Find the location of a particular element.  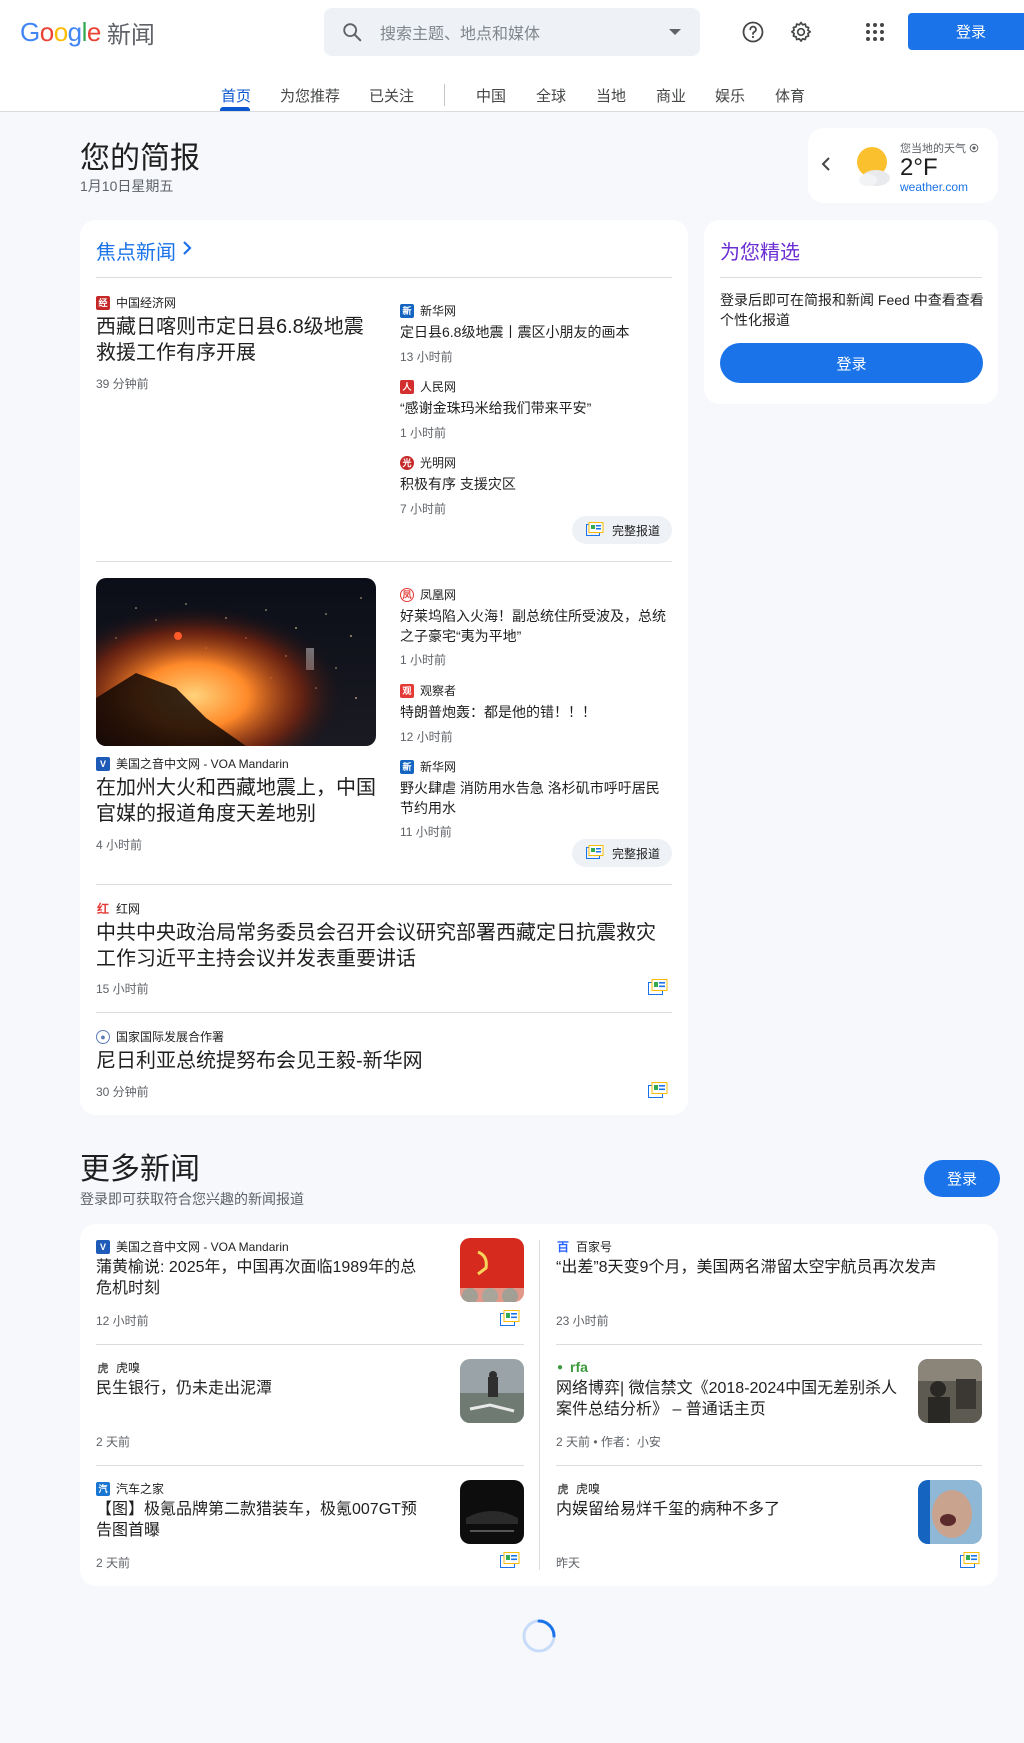

headline-link: 积极有序 支援灾区 is located at coordinates (536, 484).